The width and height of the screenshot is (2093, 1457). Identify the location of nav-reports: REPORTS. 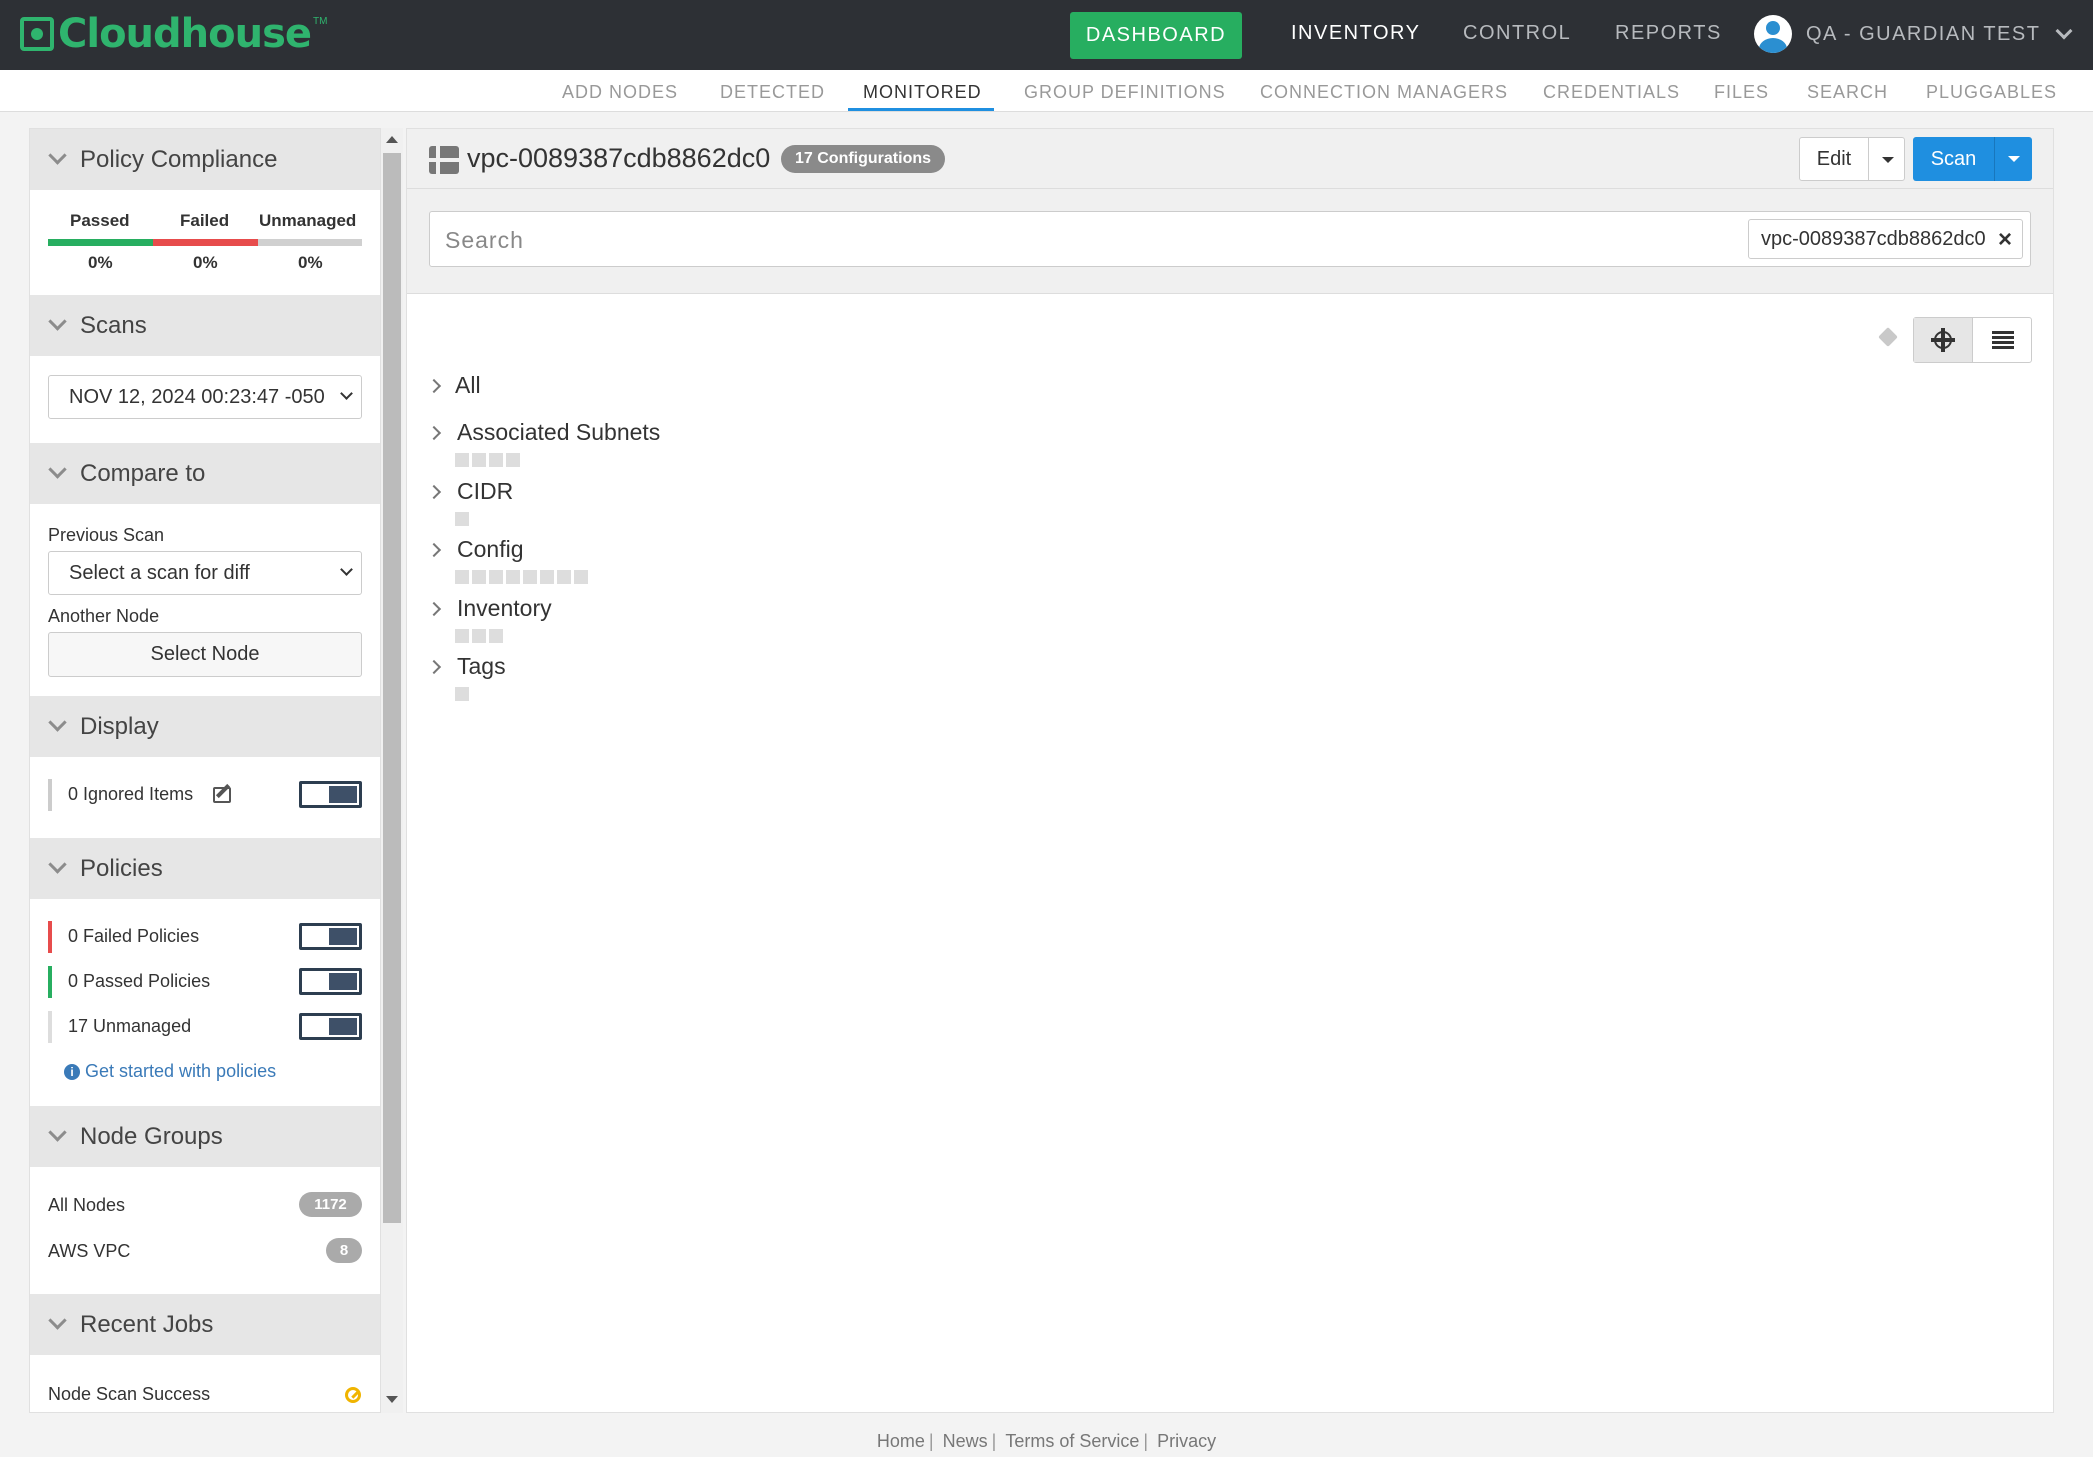
(1668, 33).